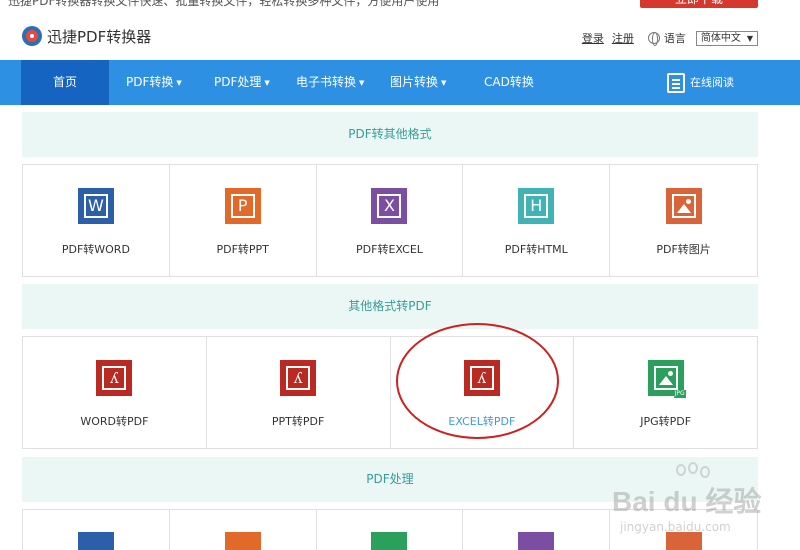 This screenshot has width=800, height=550. I want to click on ppt-icon-glyph: P, so click(242, 206).